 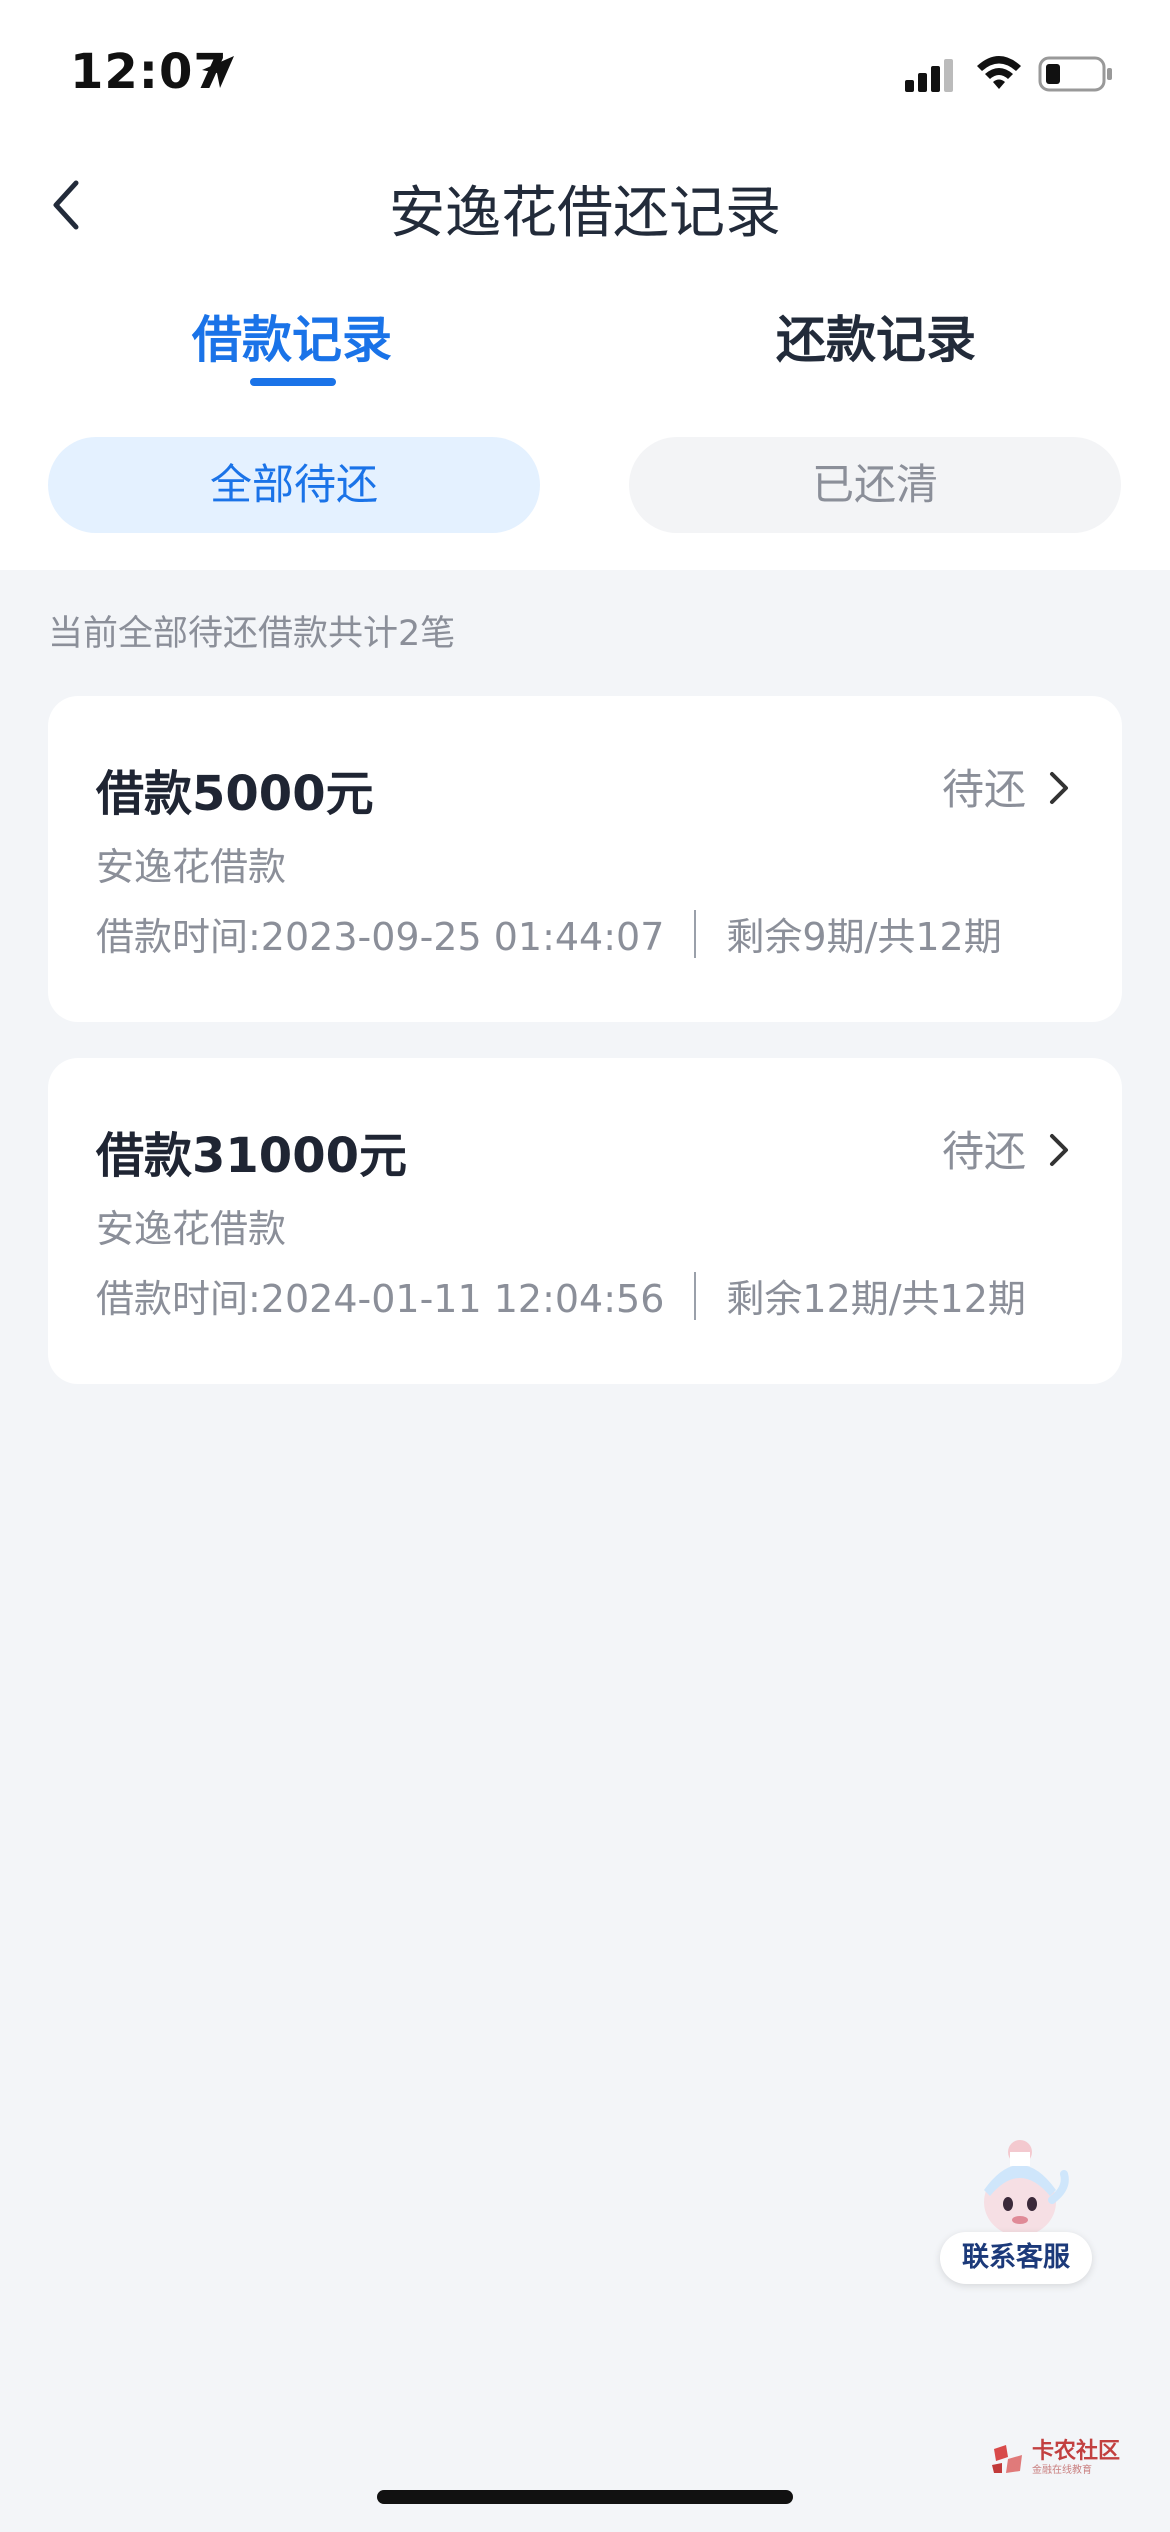 I want to click on customer-service-label: 联系客服, so click(x=1016, y=2258).